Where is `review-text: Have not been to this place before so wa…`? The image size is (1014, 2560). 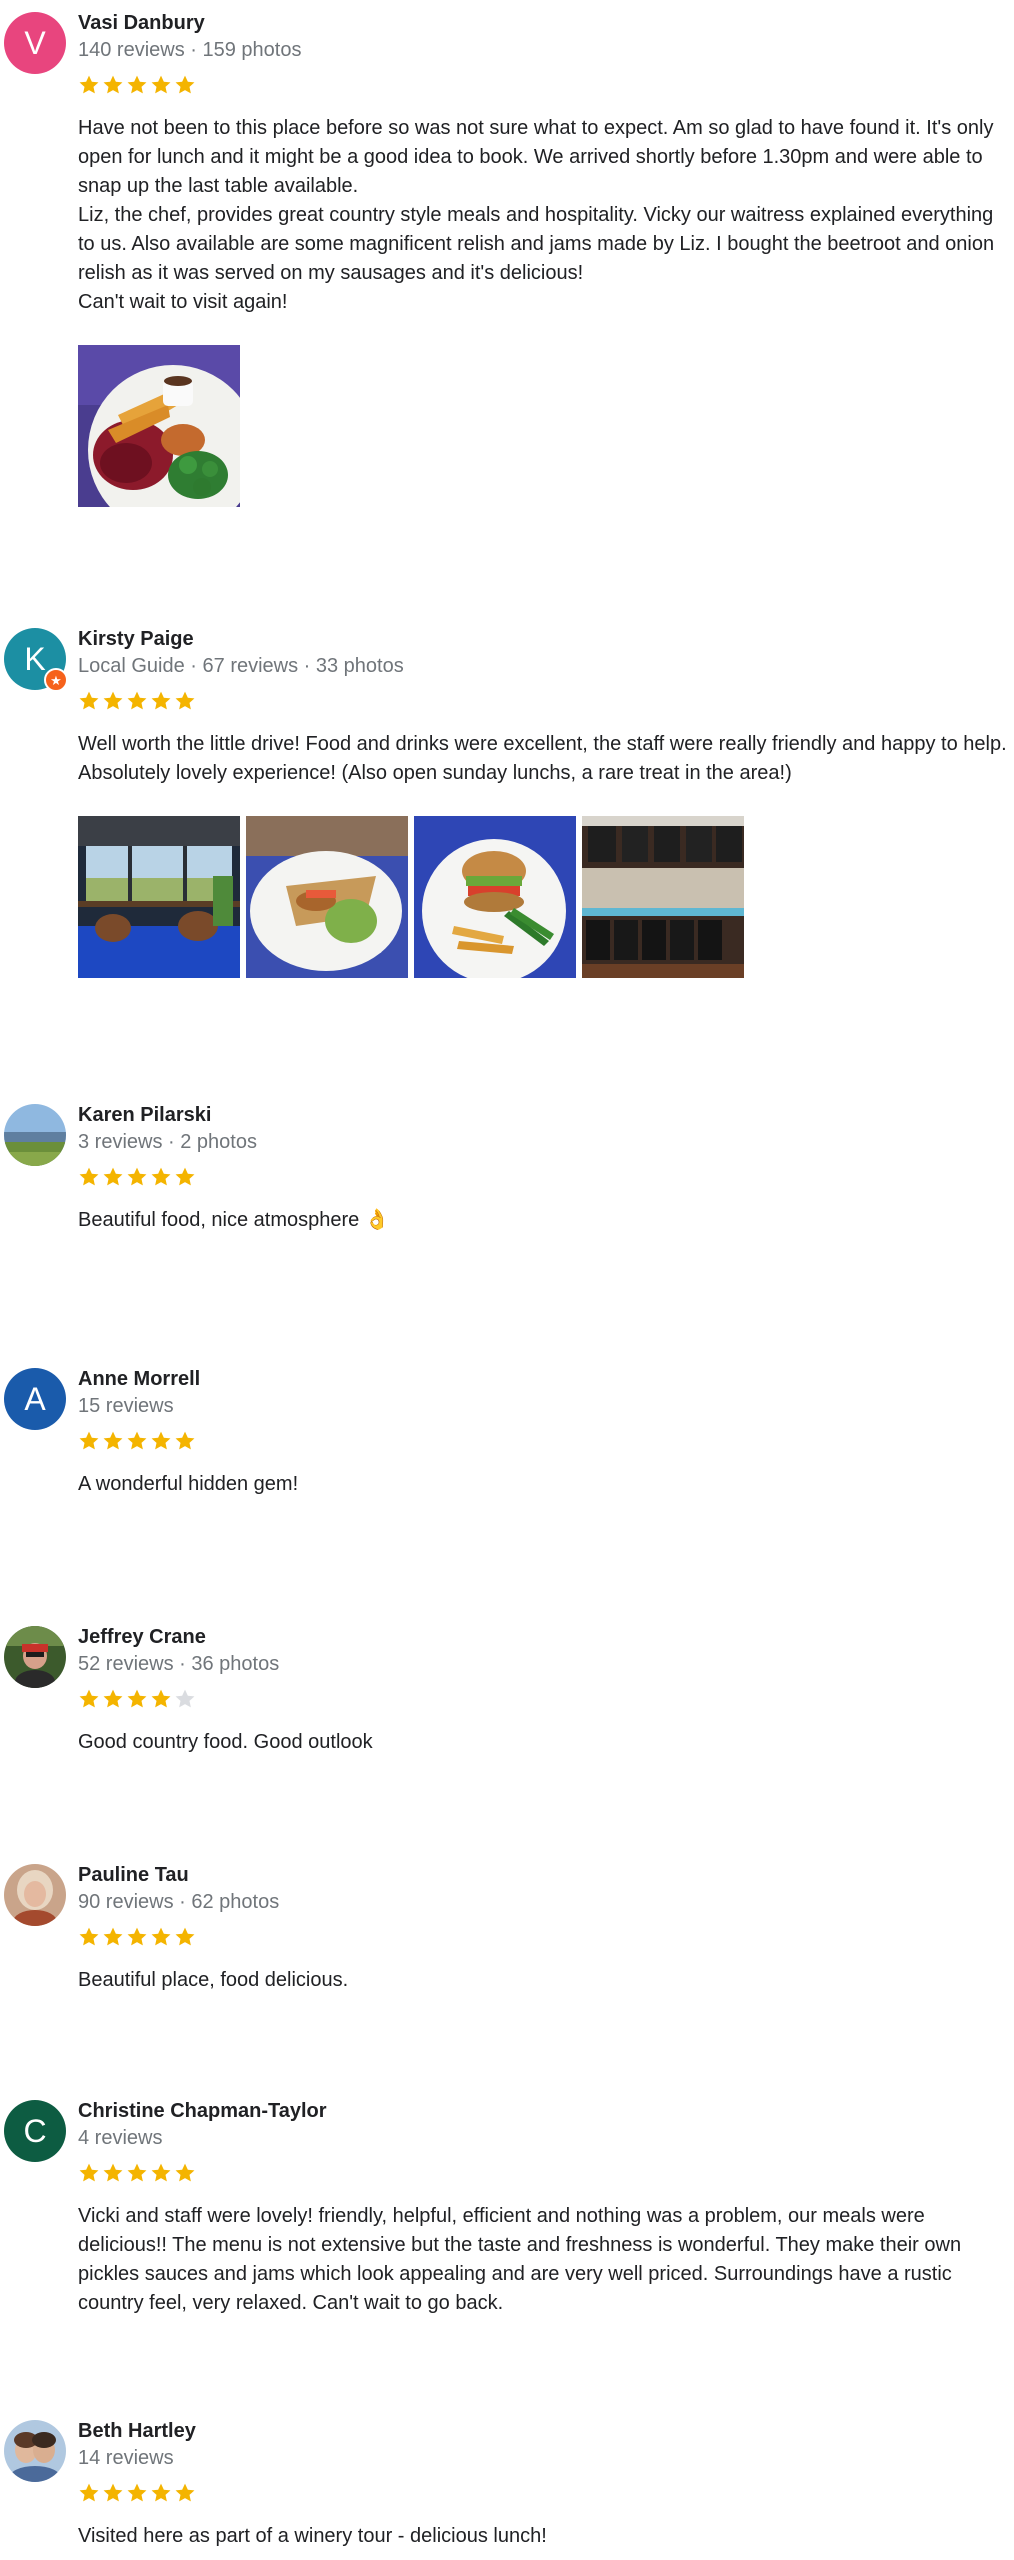
review-text: Have not been to this place before so wa… is located at coordinates (536, 215).